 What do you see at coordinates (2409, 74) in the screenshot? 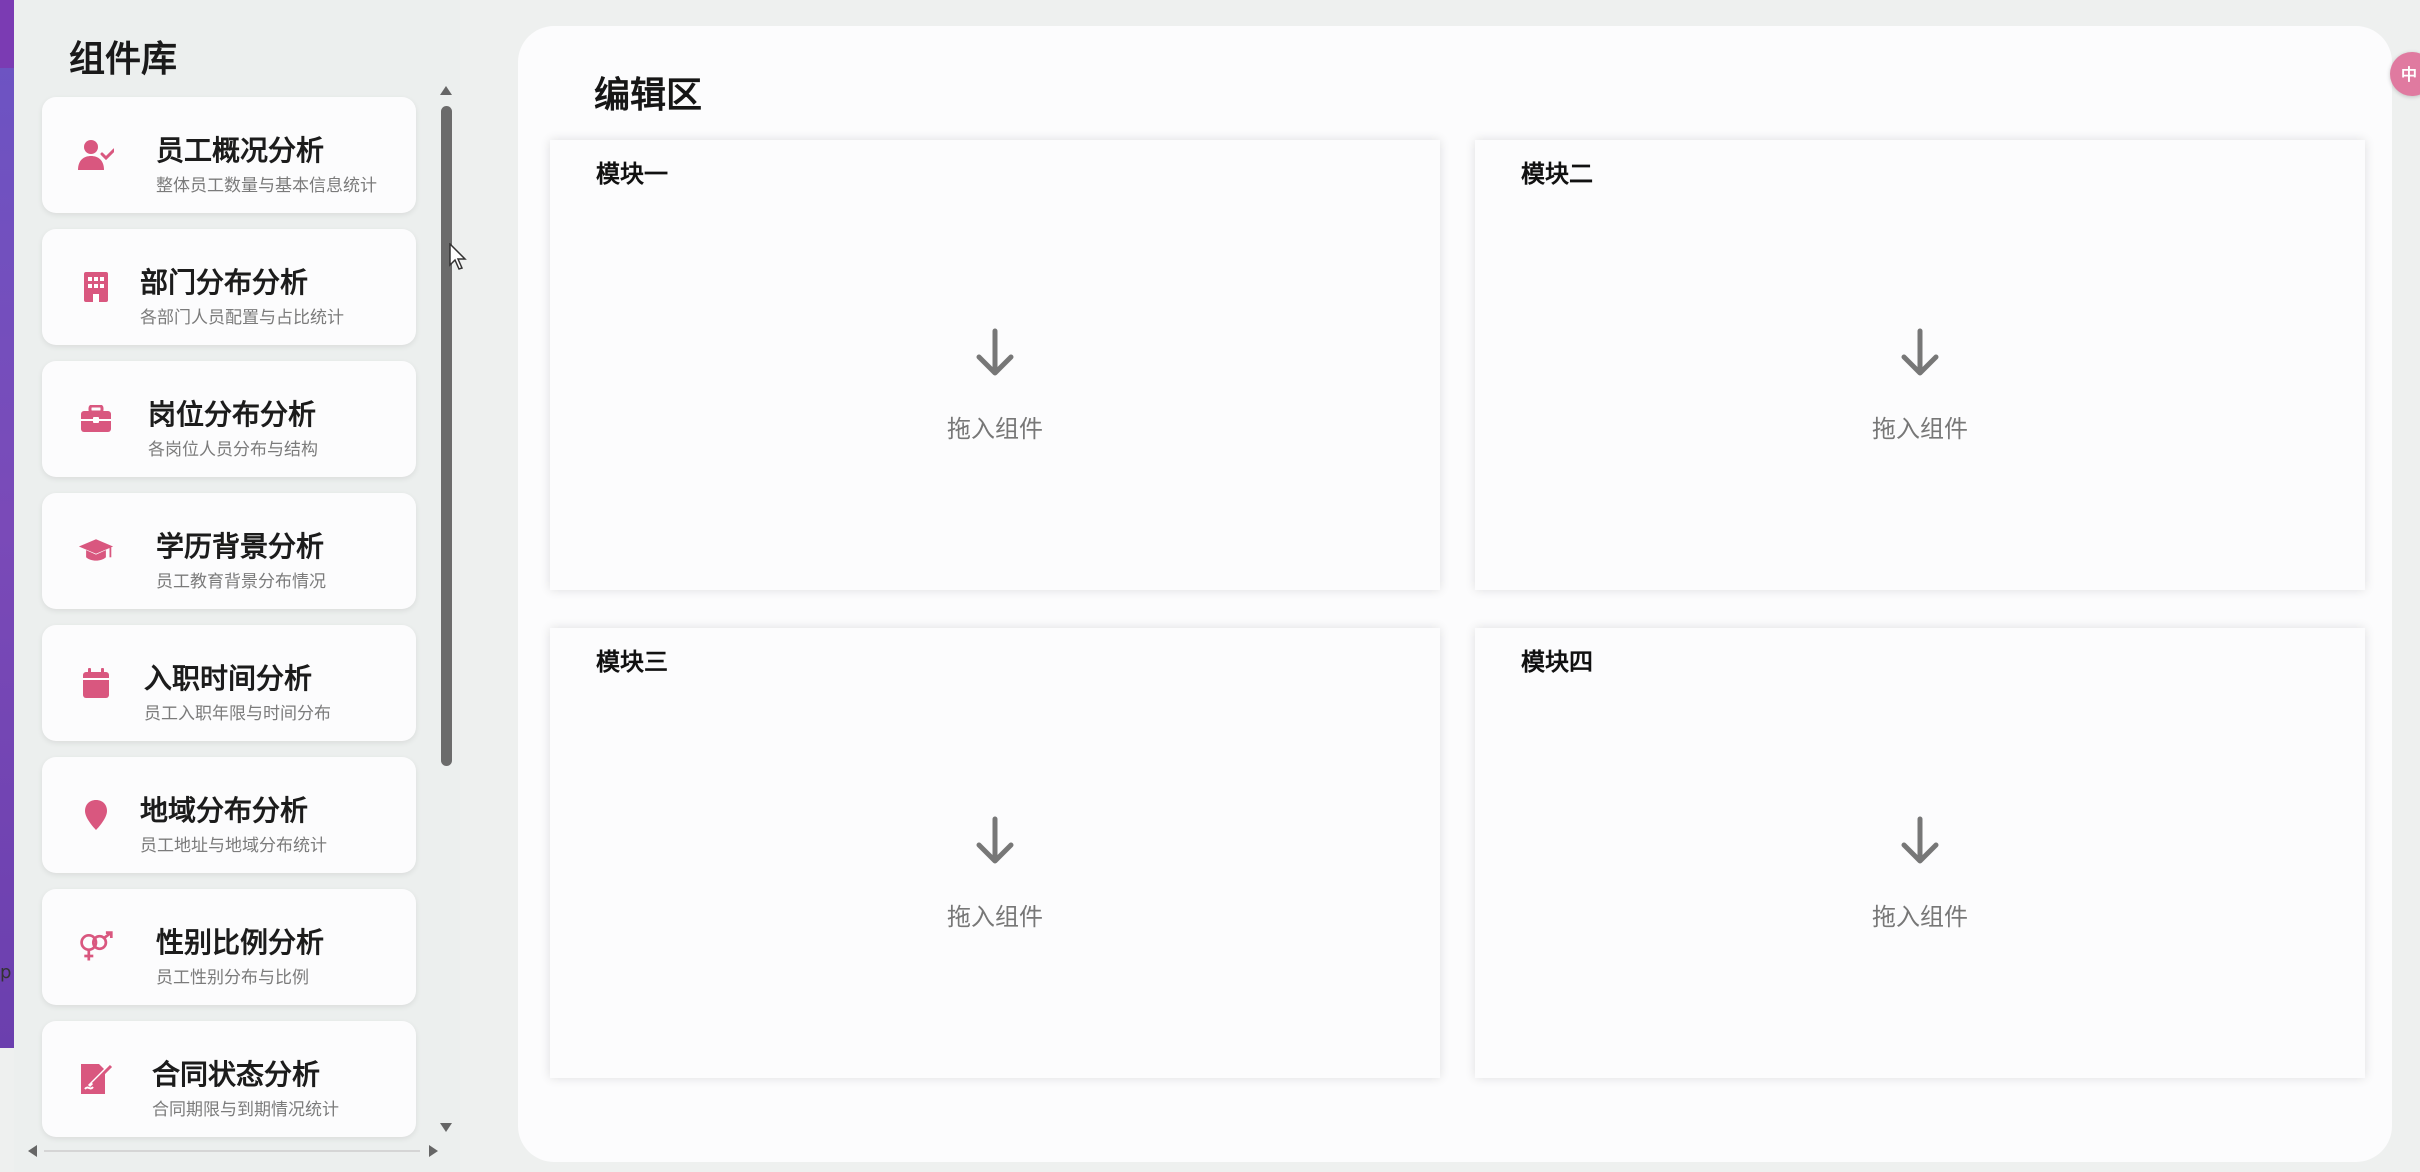
I see `svg-text: 中` at bounding box center [2409, 74].